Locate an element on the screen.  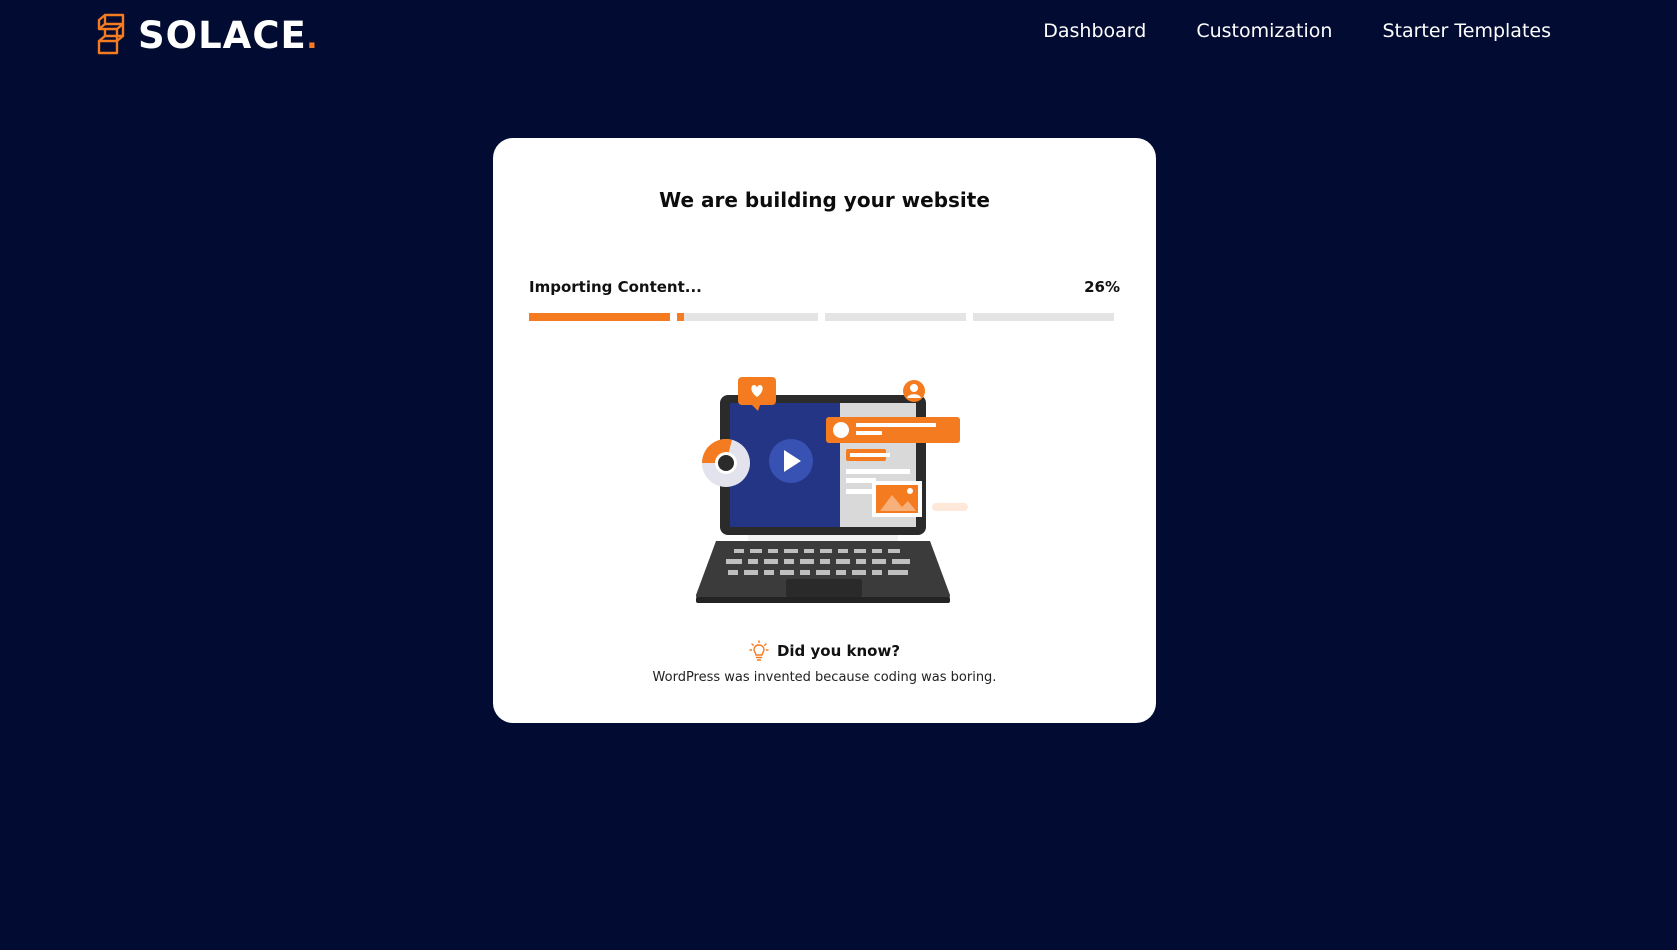
did-you-know-heading: Did you know? is located at coordinates (824, 651).